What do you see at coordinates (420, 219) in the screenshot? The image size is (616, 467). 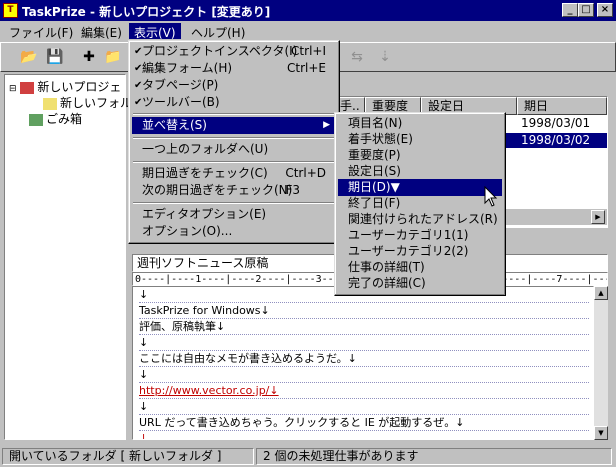 I see `sort-item-address: 関連付けられたアドレス(R)` at bounding box center [420, 219].